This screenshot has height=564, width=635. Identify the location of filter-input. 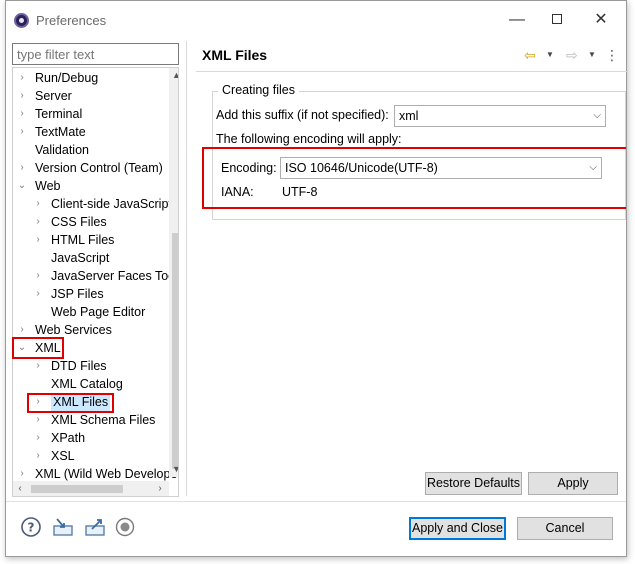
(95, 54).